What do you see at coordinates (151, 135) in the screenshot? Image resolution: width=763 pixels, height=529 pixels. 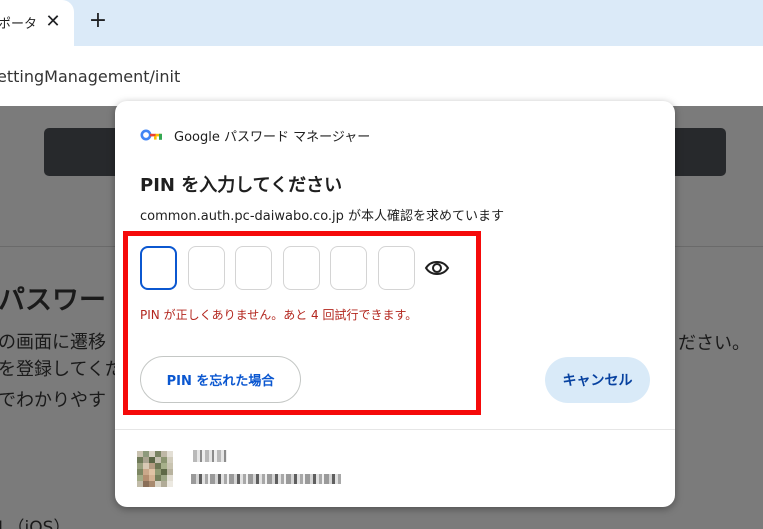 I see `key-icon` at bounding box center [151, 135].